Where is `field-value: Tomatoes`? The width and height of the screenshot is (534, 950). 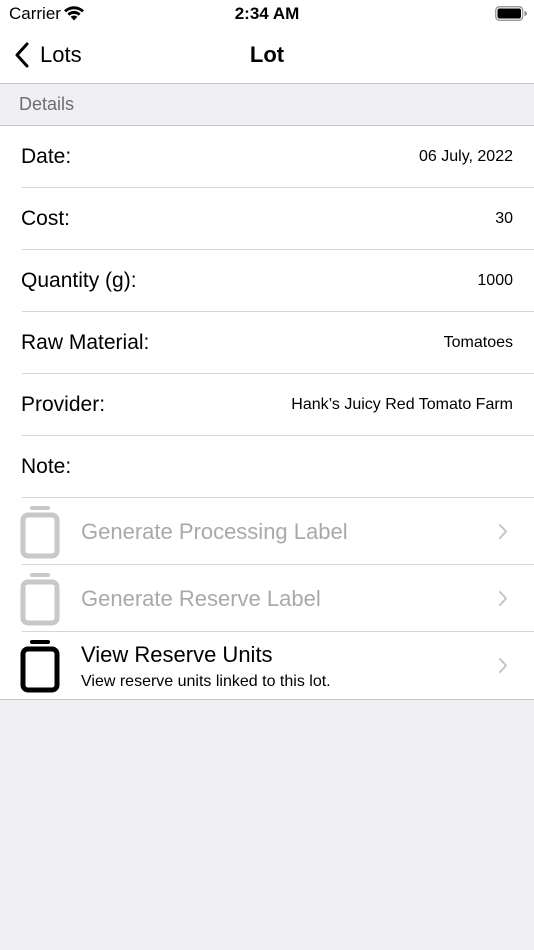
field-value: Tomatoes is located at coordinates (478, 342).